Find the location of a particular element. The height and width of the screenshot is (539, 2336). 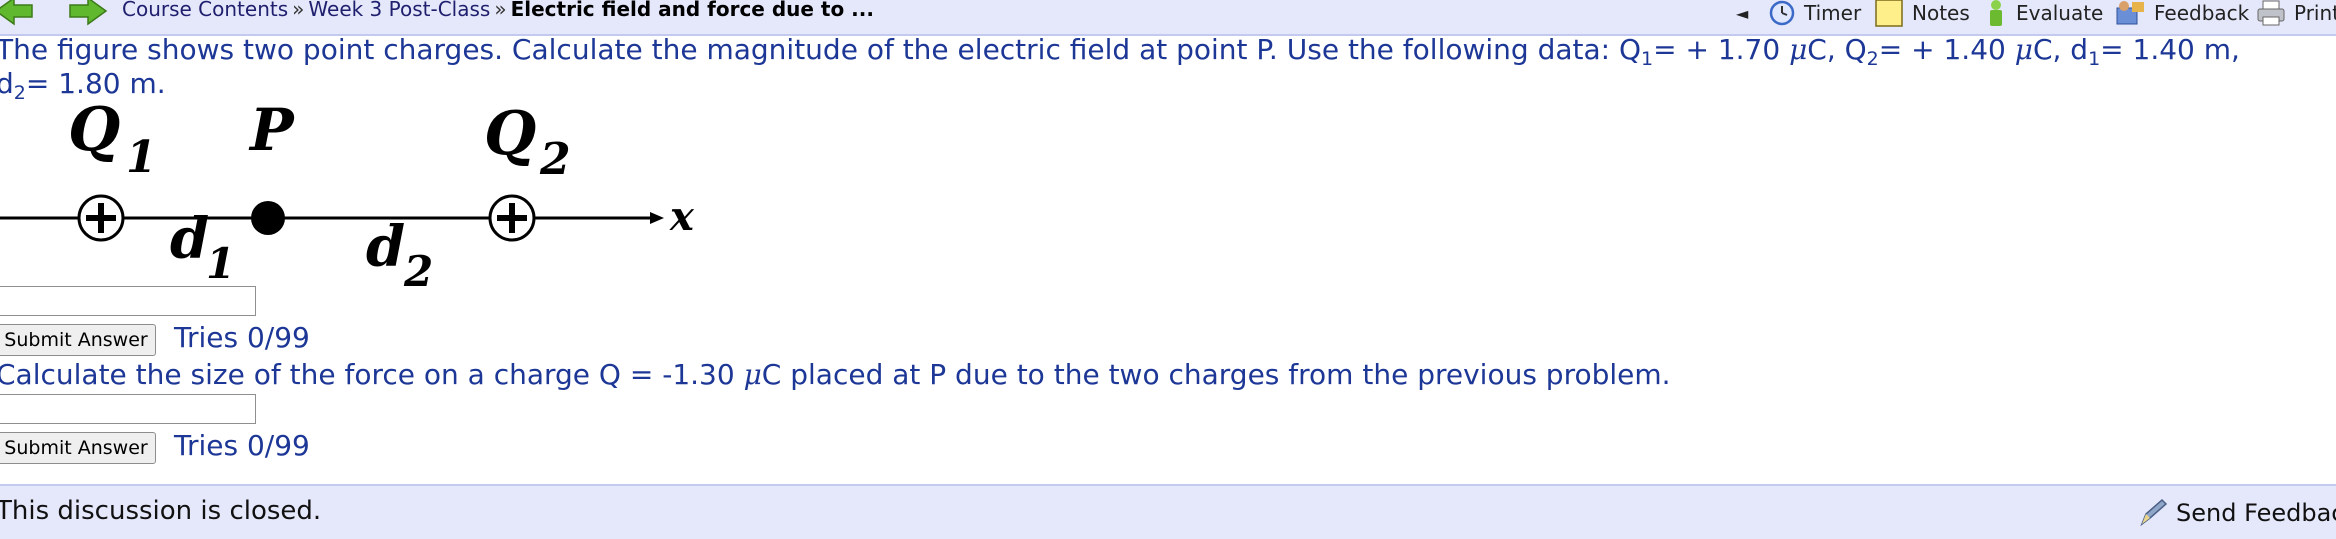

print-label: Print is located at coordinates (2315, 13).